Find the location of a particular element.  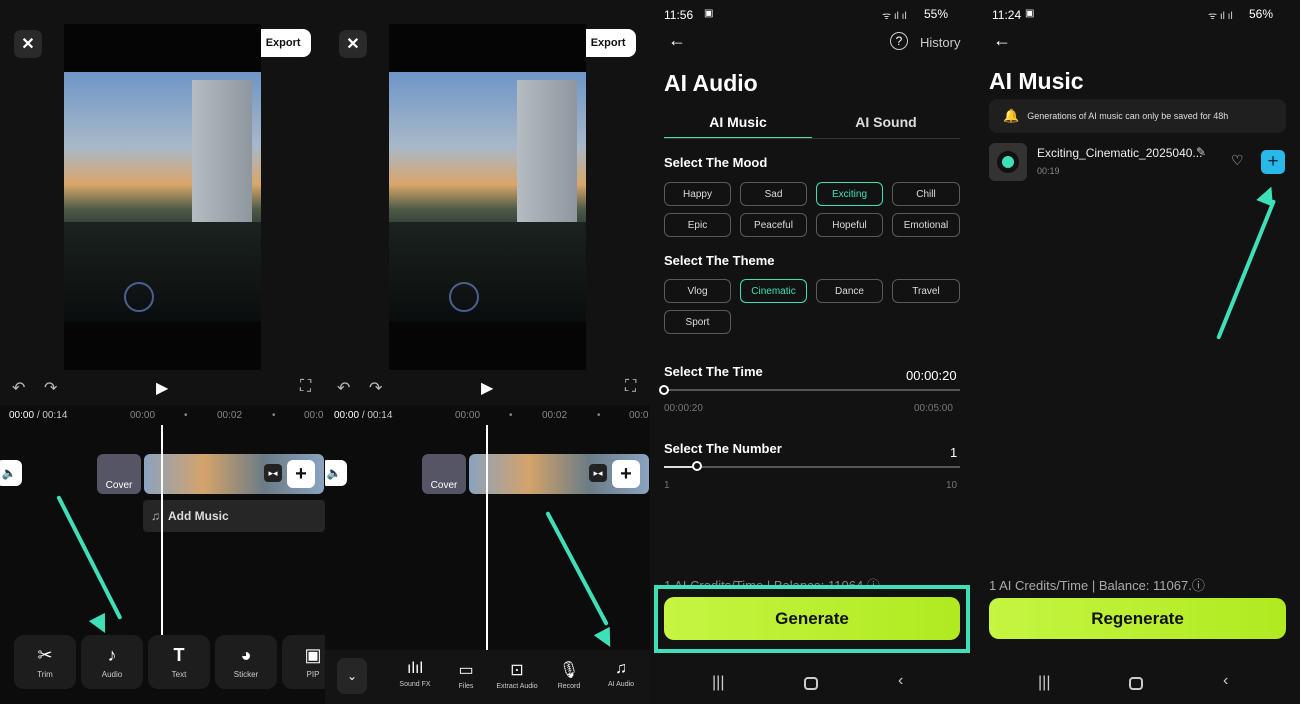

mood-chip: Hopeful is located at coordinates (849, 225).